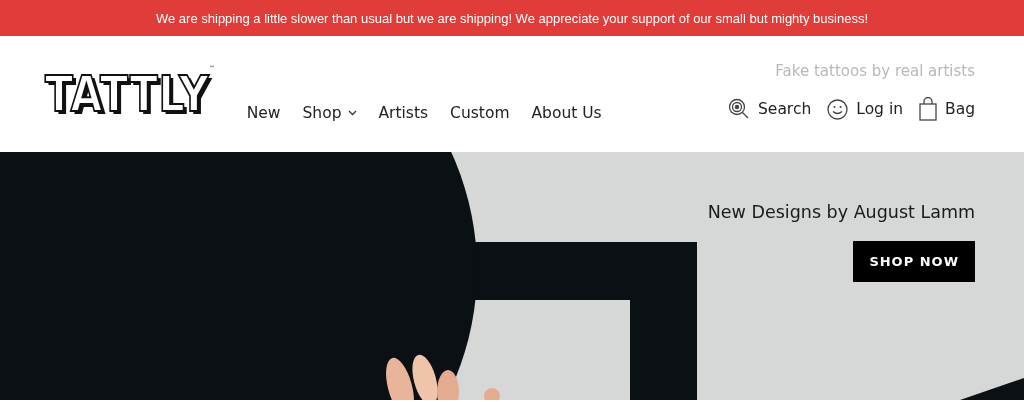 The width and height of the screenshot is (1024, 402). Describe the element at coordinates (566, 113) in the screenshot. I see `nav-link: About Us` at that location.